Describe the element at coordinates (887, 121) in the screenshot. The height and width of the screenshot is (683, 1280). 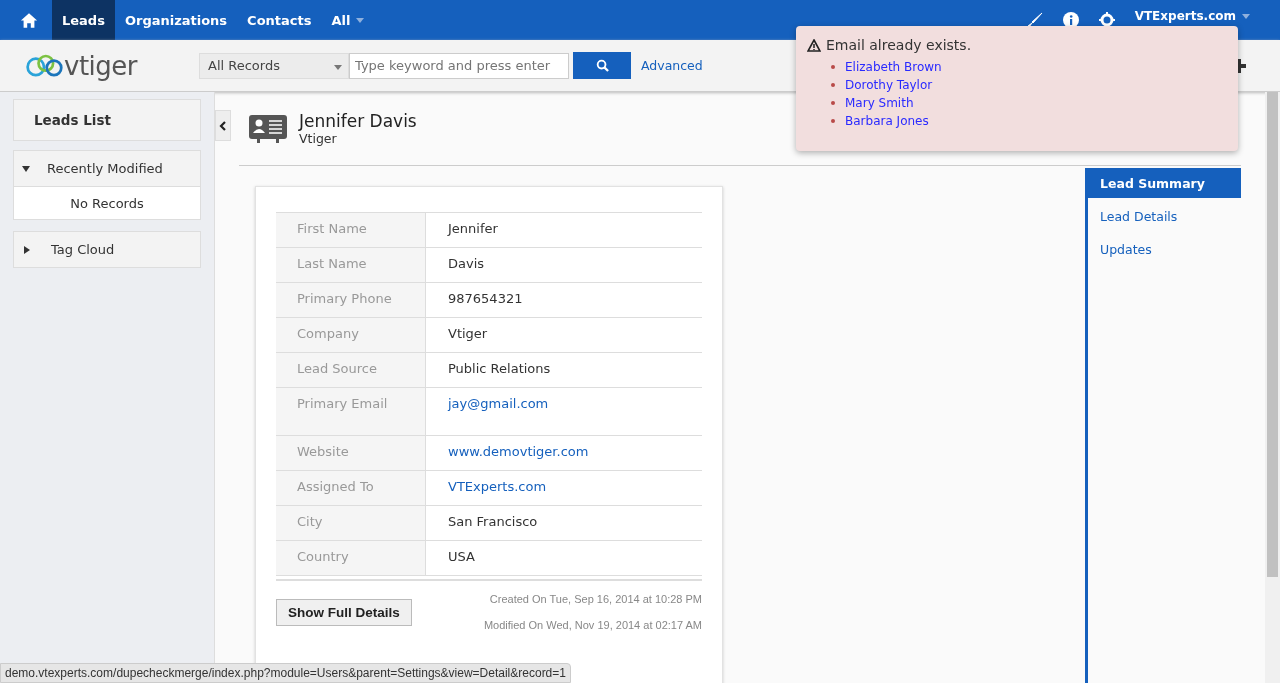
I see `duplicate-record-link: Barbara Jones` at that location.